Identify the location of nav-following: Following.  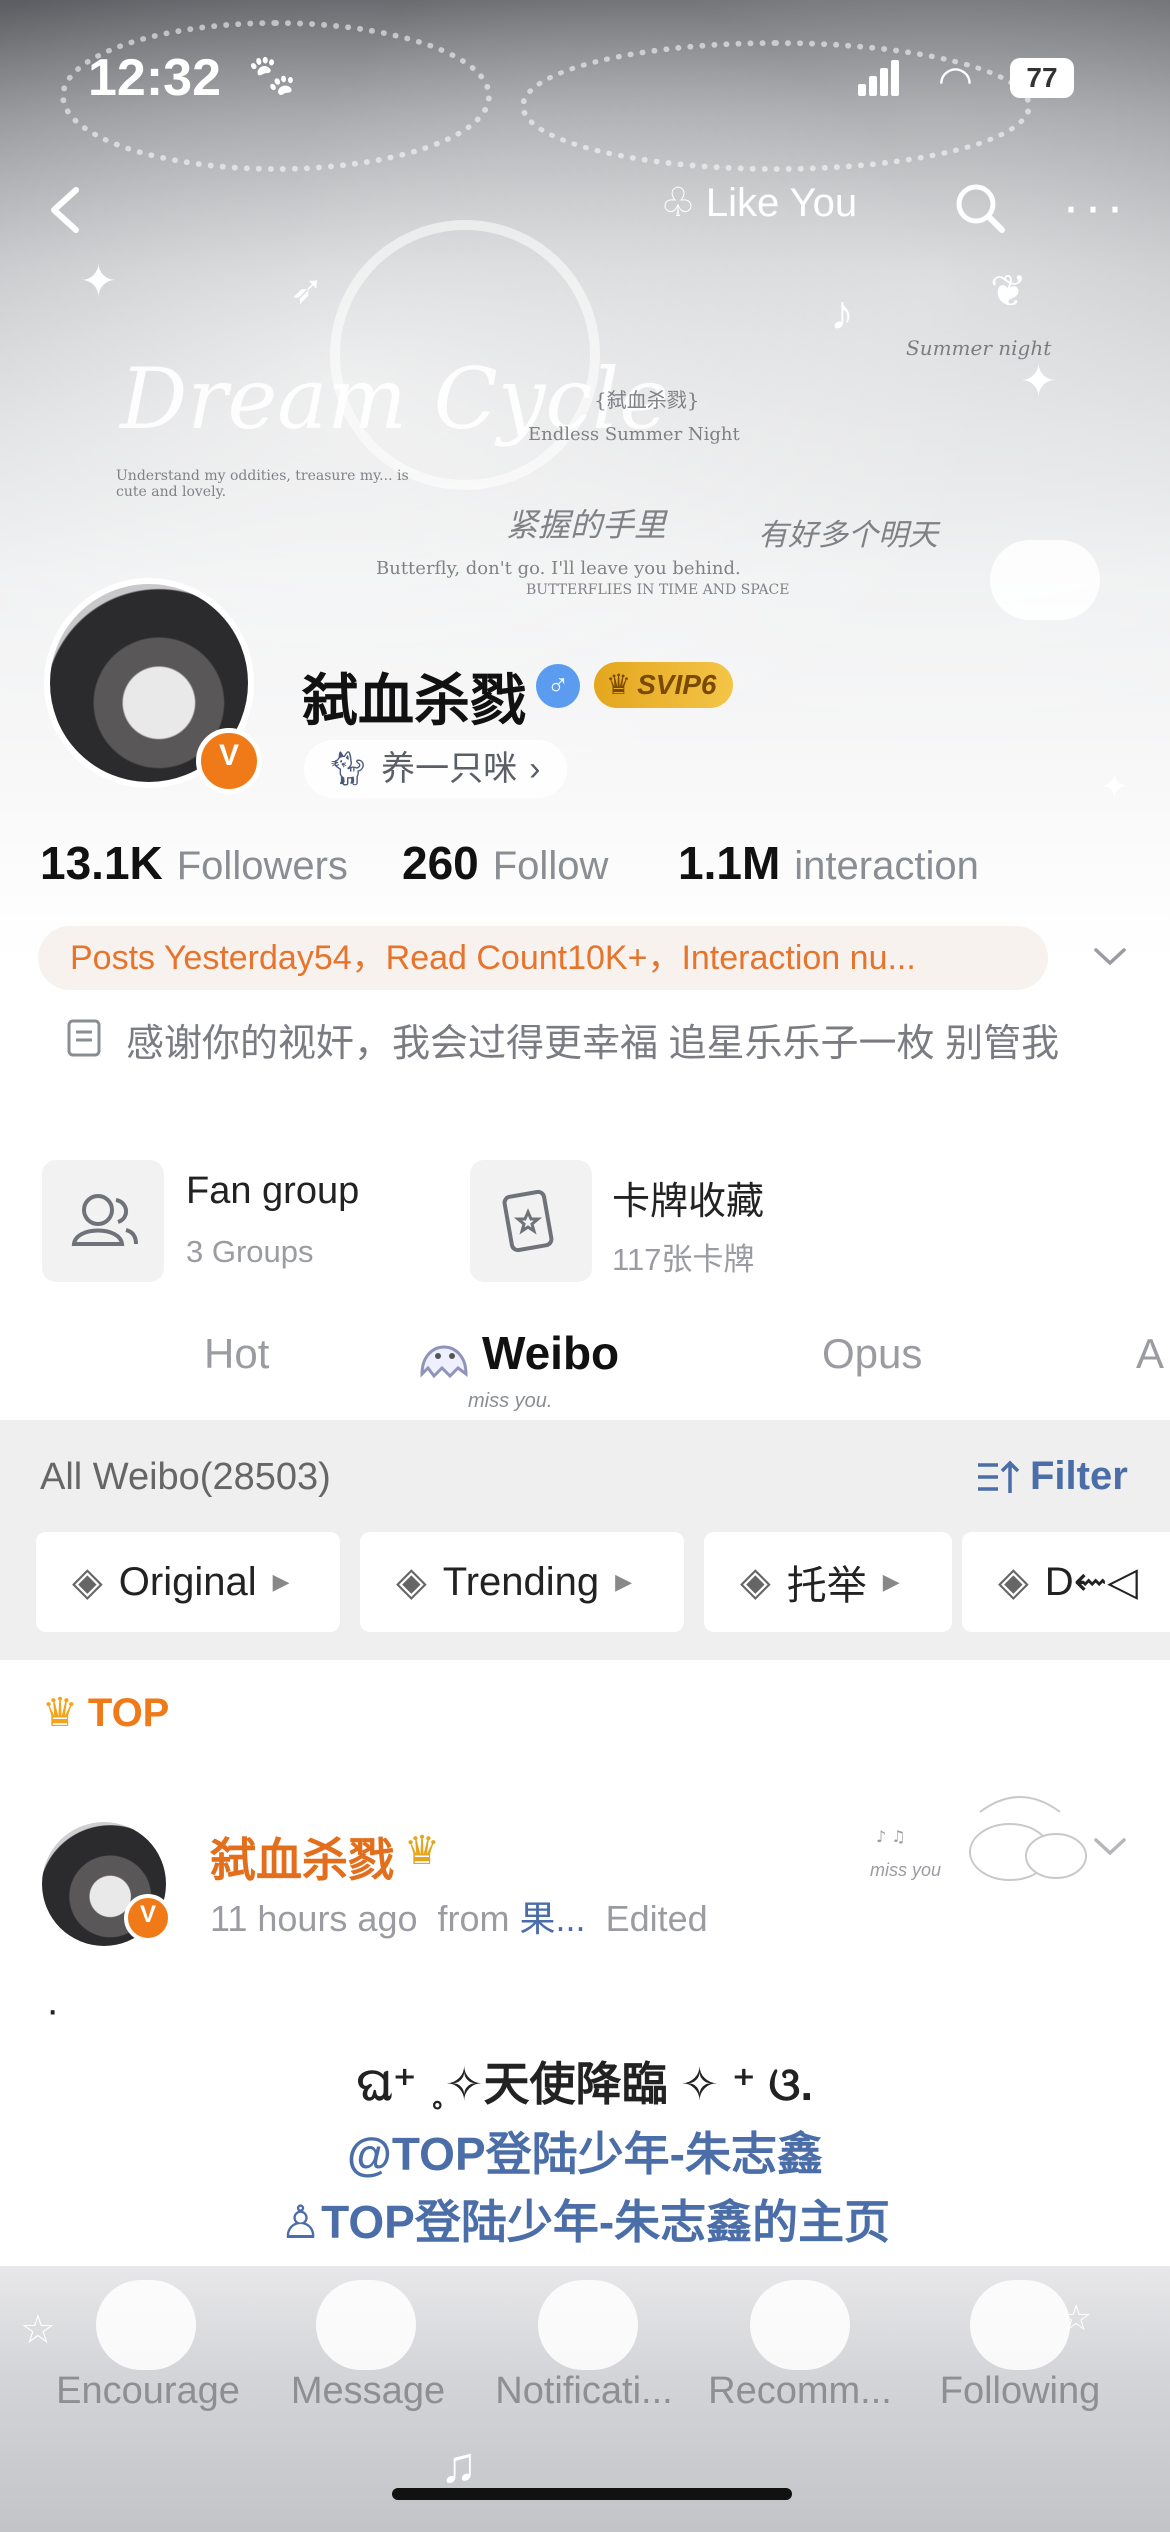
(1020, 2391).